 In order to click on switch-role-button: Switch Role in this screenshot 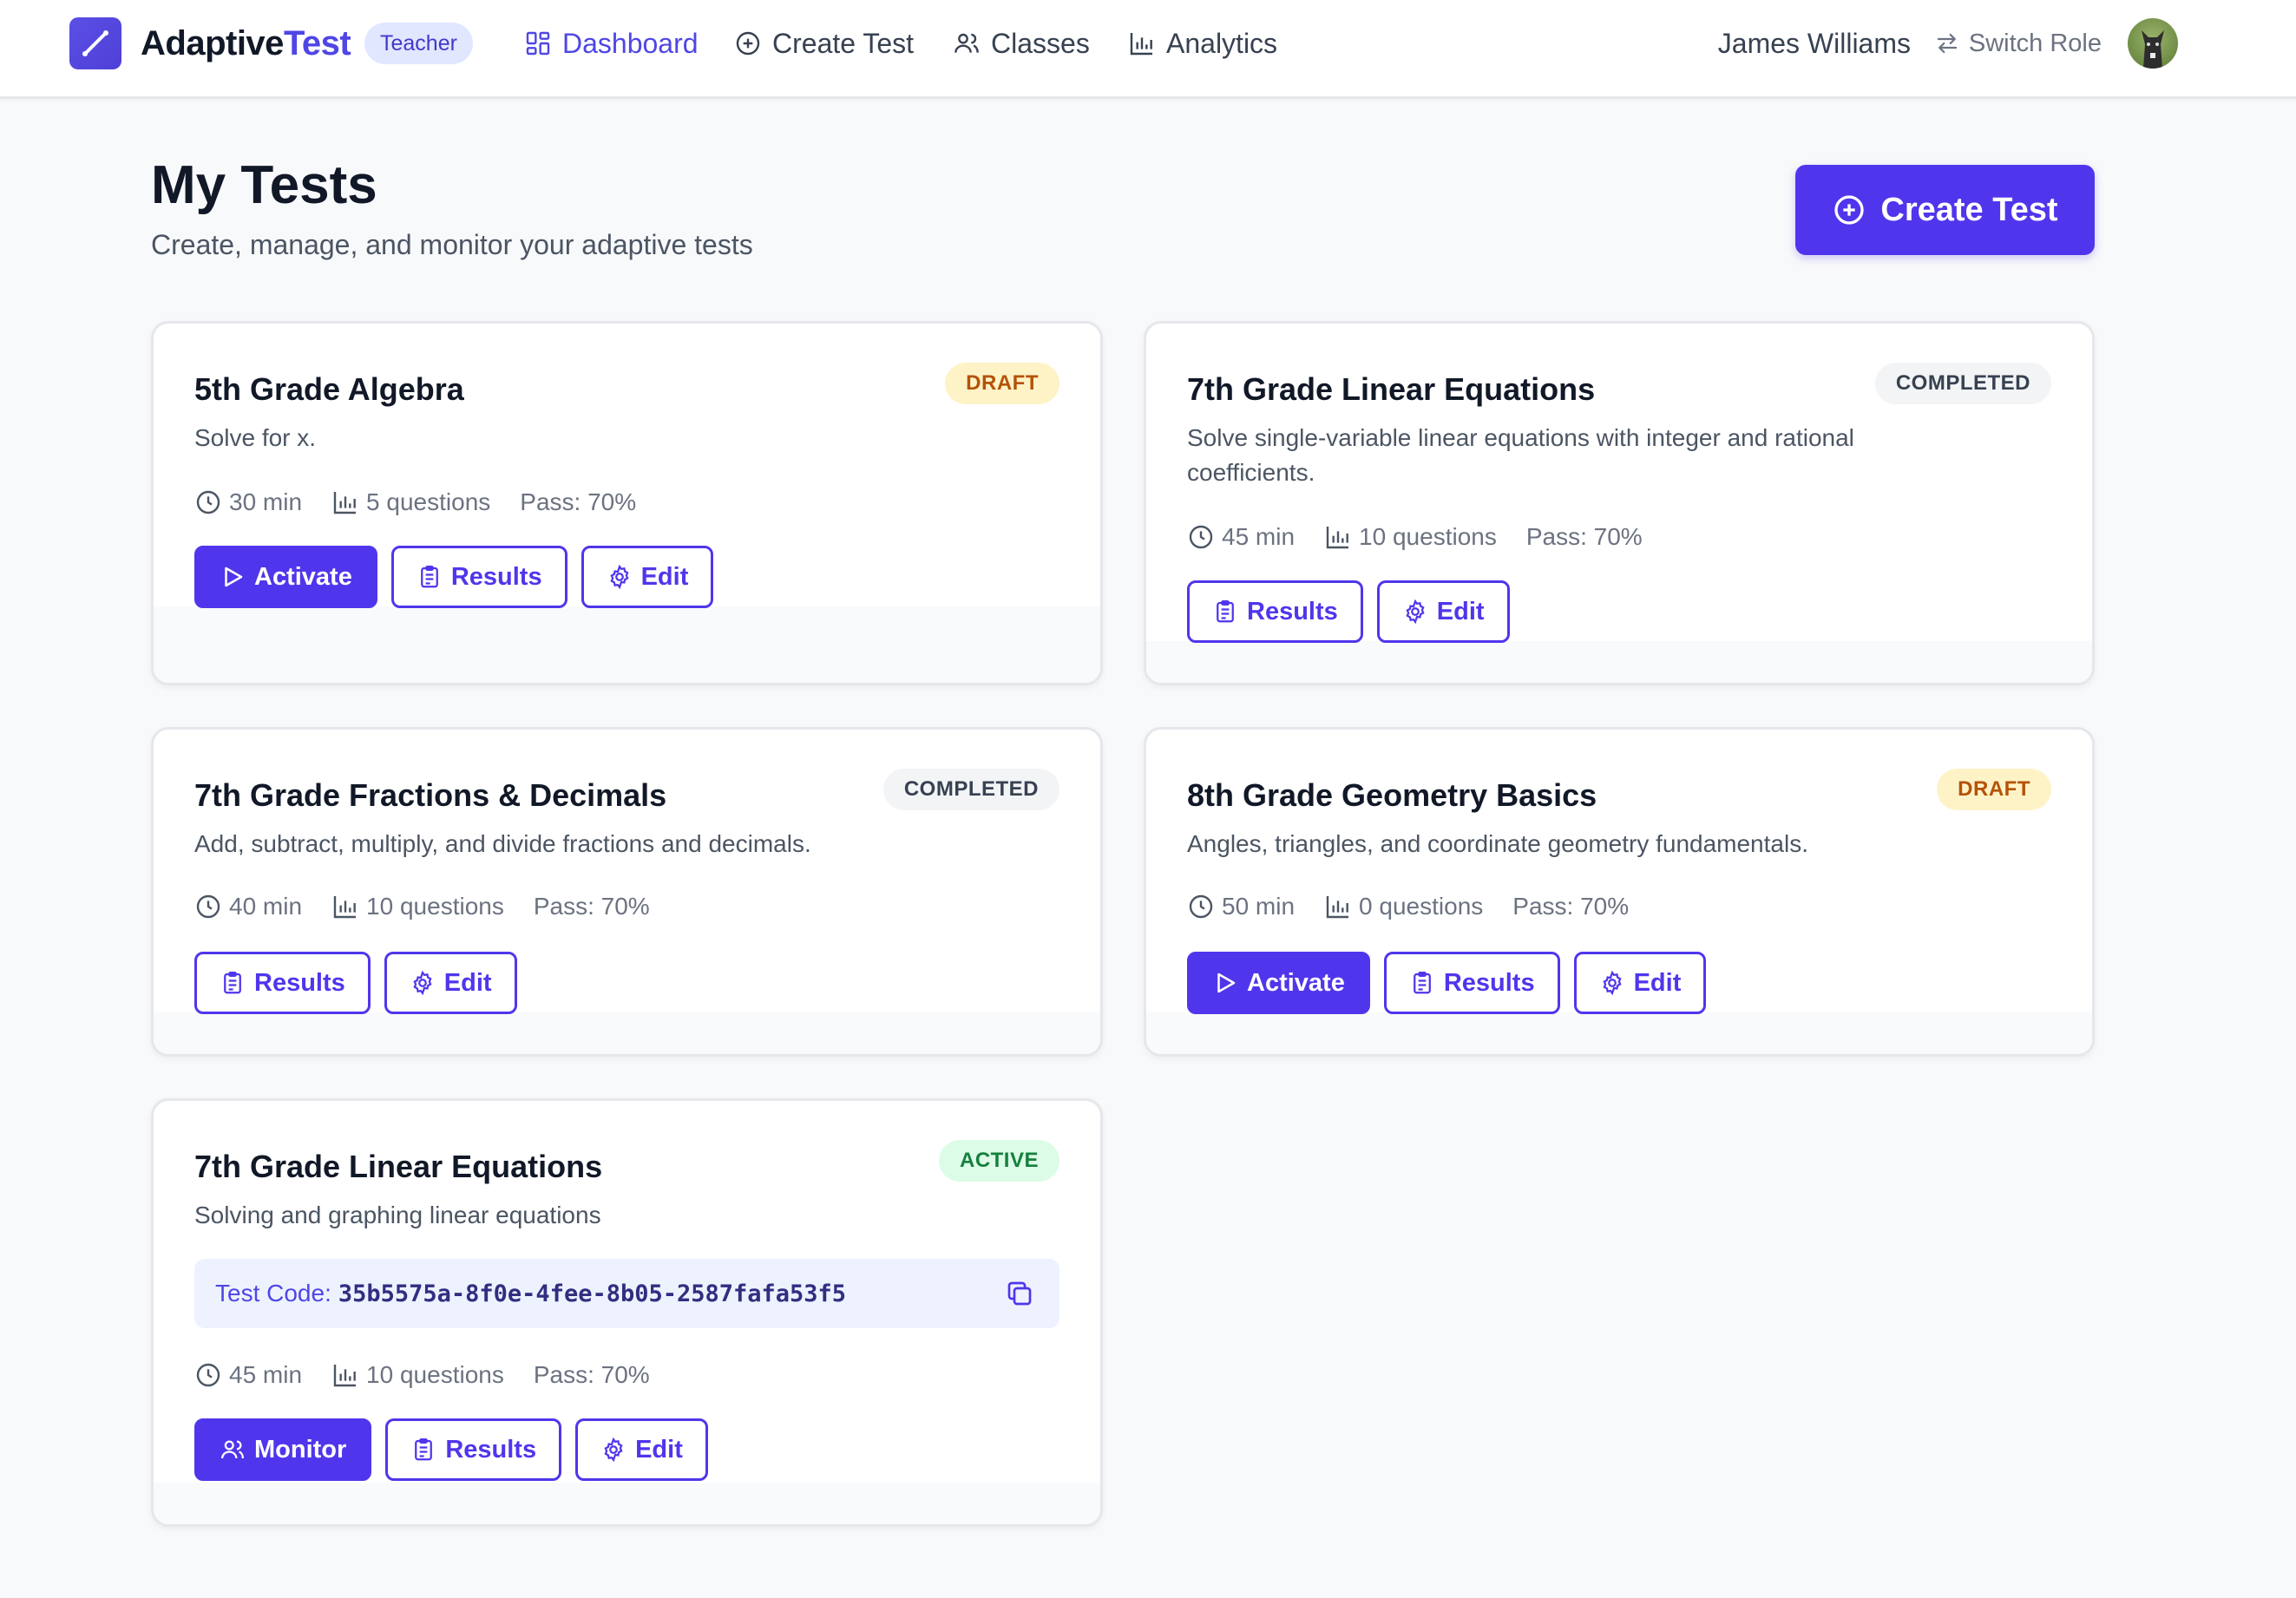, I will do `click(2018, 43)`.